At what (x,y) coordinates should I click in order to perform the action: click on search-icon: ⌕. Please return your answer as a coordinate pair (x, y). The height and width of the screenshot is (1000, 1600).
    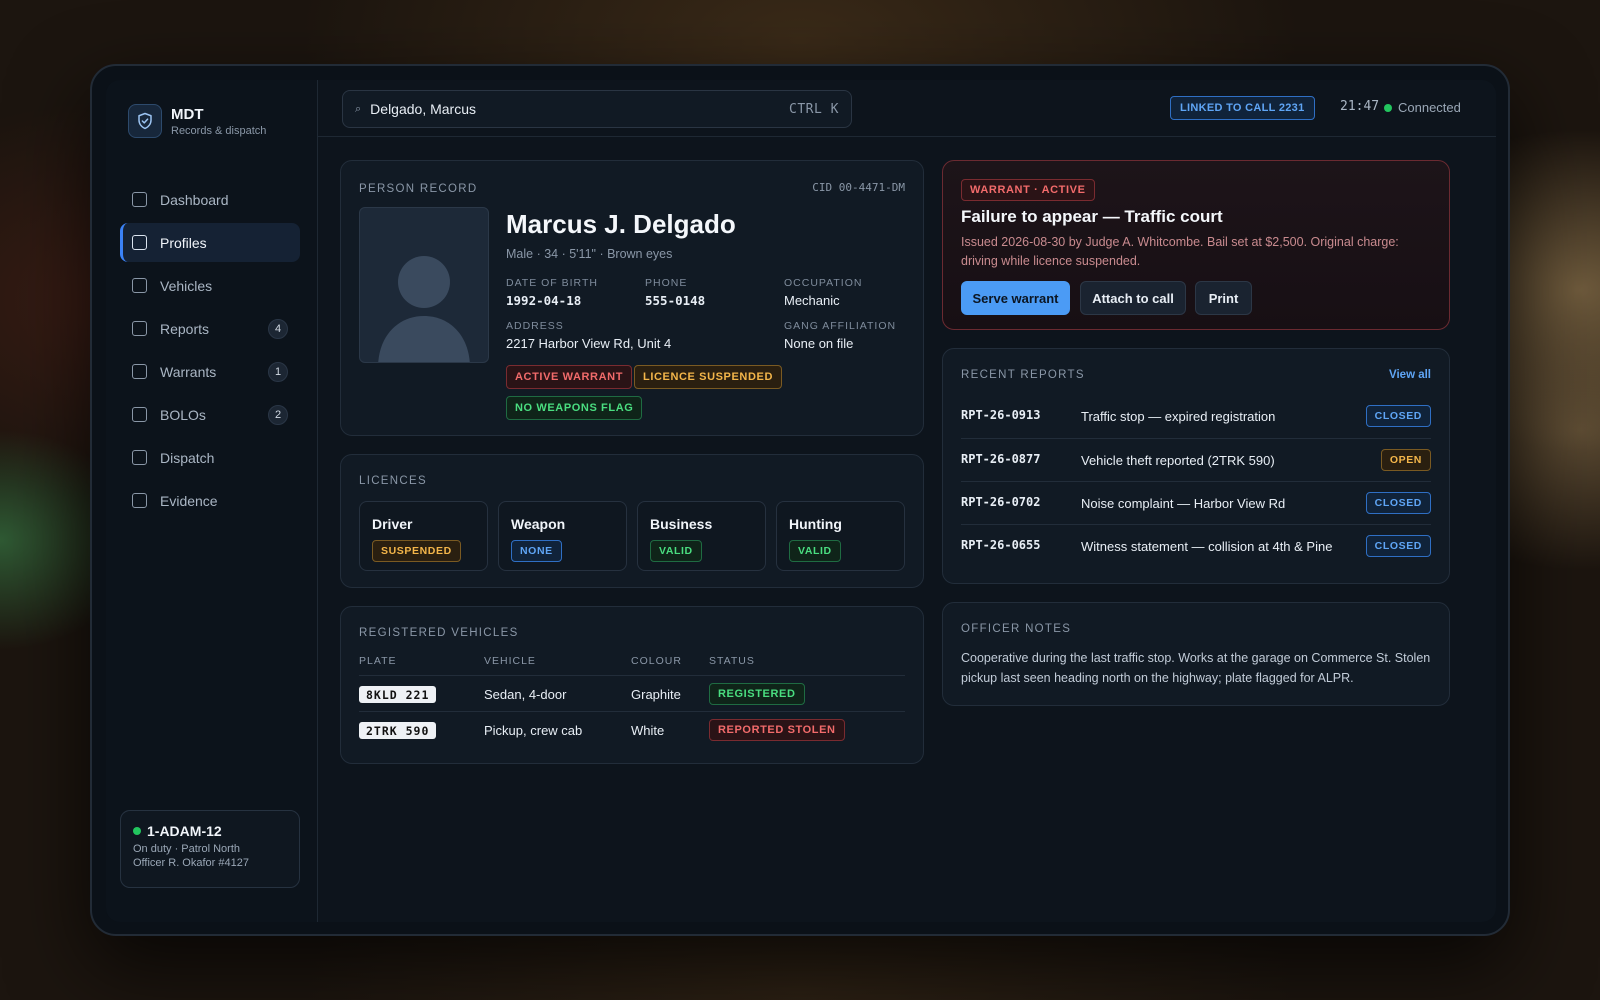
    Looking at the image, I should click on (358, 108).